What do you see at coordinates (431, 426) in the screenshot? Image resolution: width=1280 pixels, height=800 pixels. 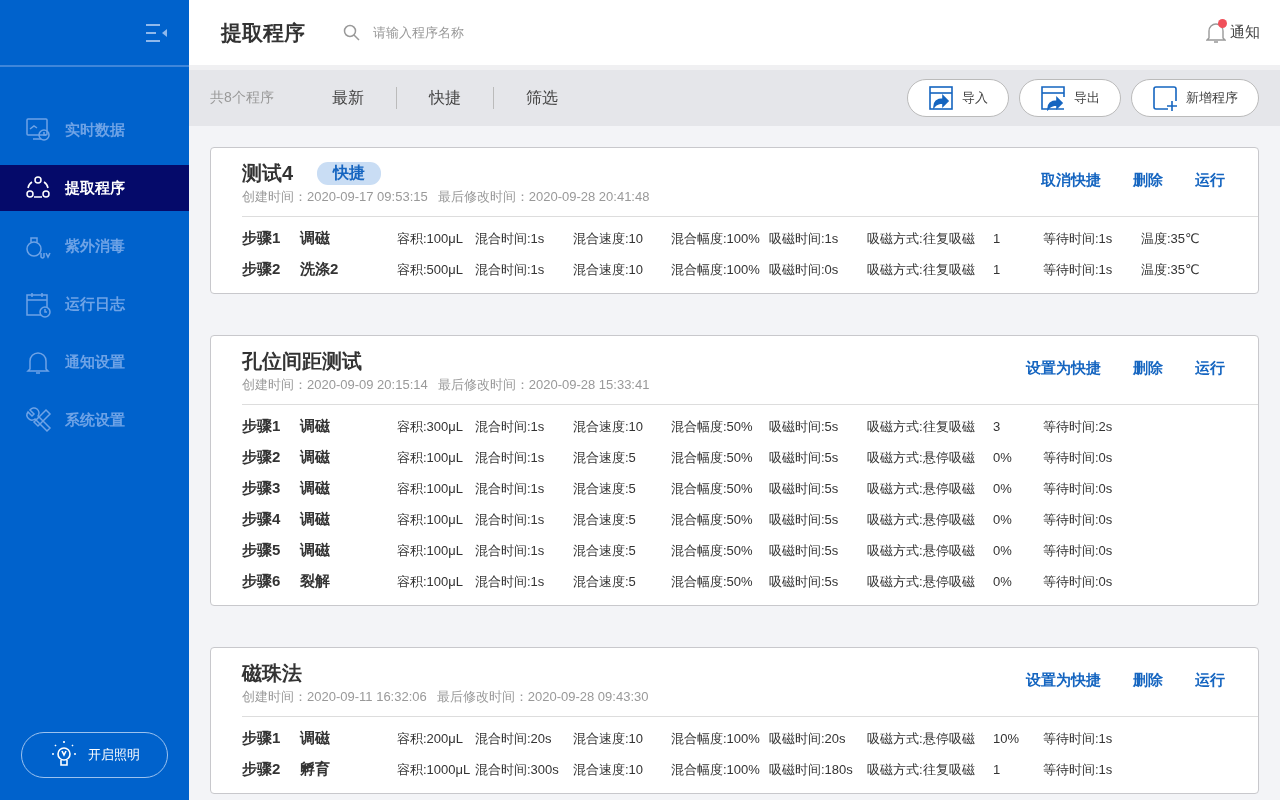 I see `step-param: 容积:300μL` at bounding box center [431, 426].